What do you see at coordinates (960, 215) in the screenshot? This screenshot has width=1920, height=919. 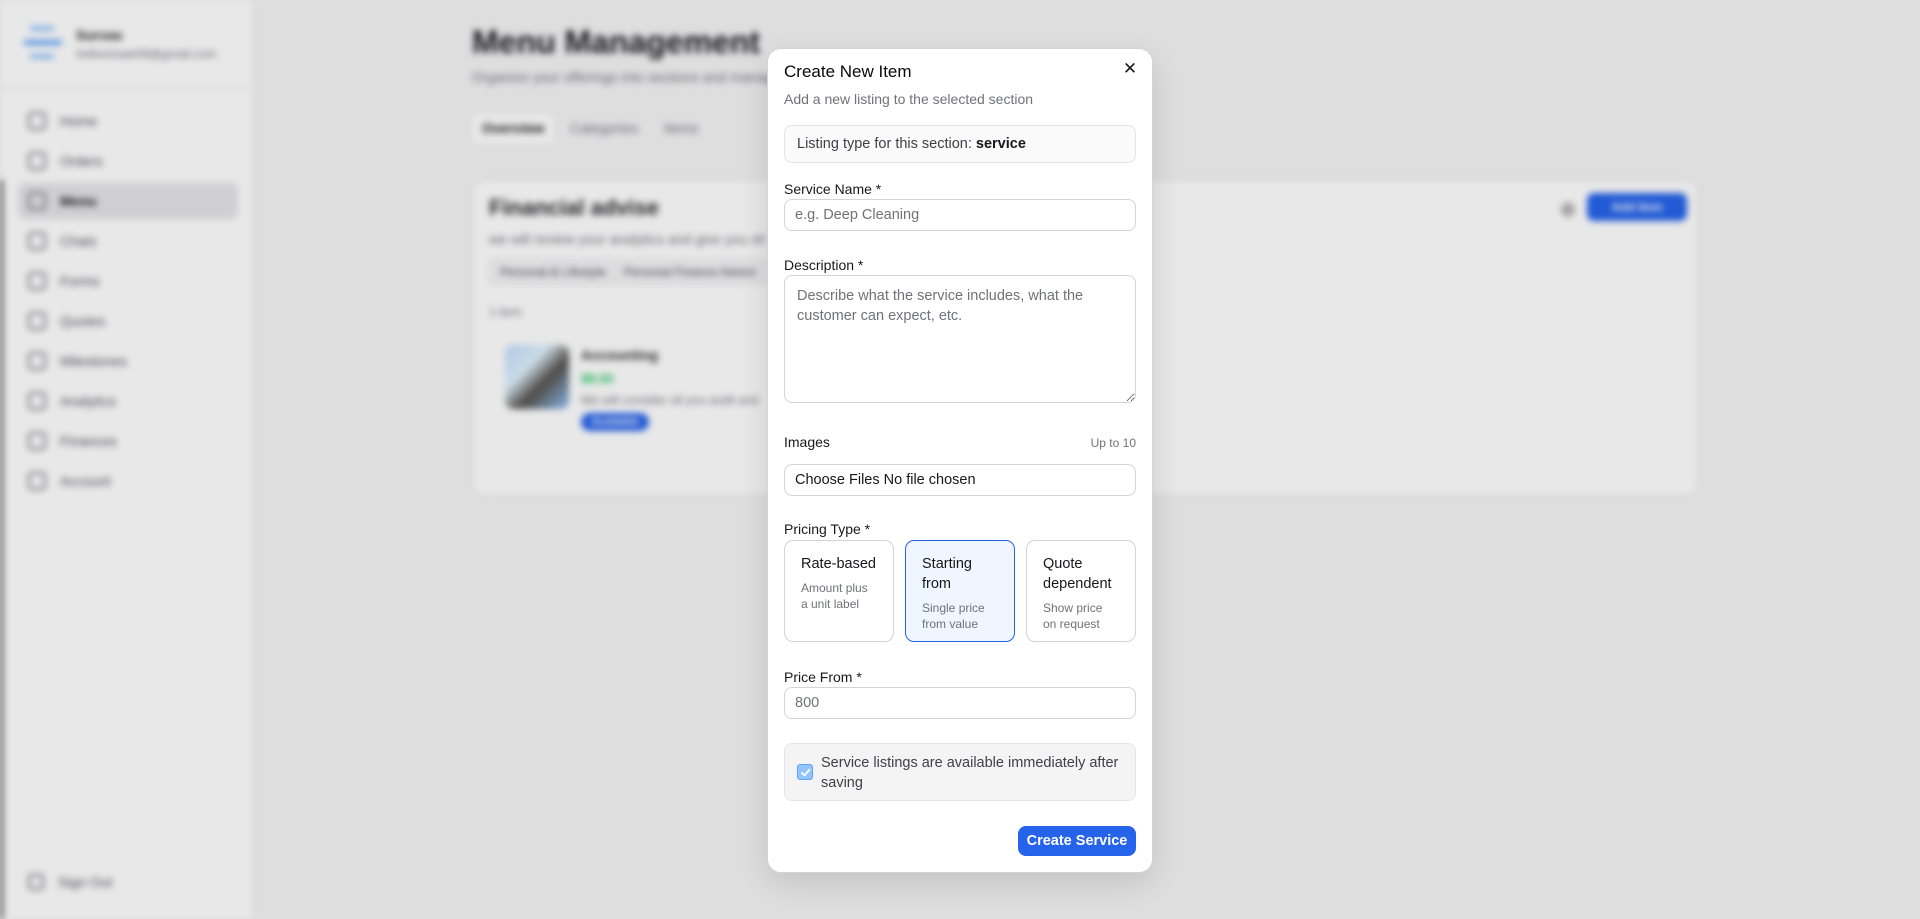 I see `service-name-input` at bounding box center [960, 215].